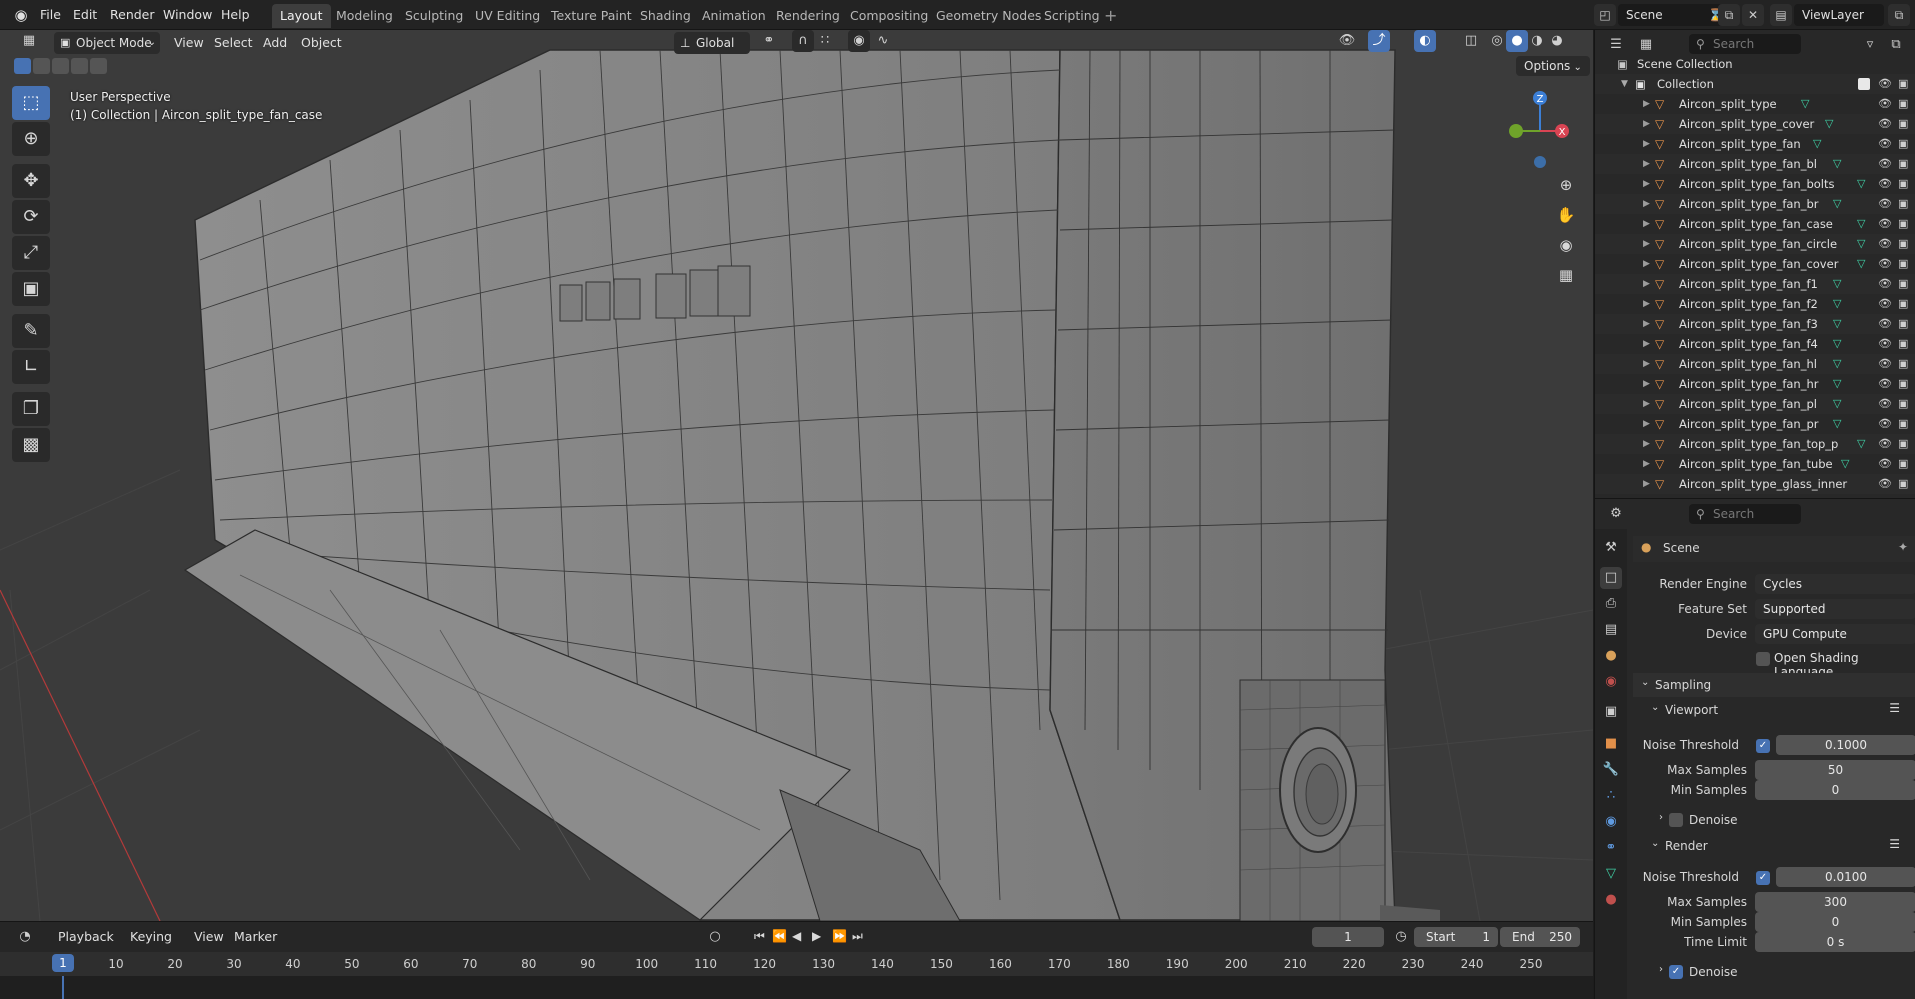 This screenshot has width=1915, height=999. I want to click on osl-checkbox, so click(1763, 659).